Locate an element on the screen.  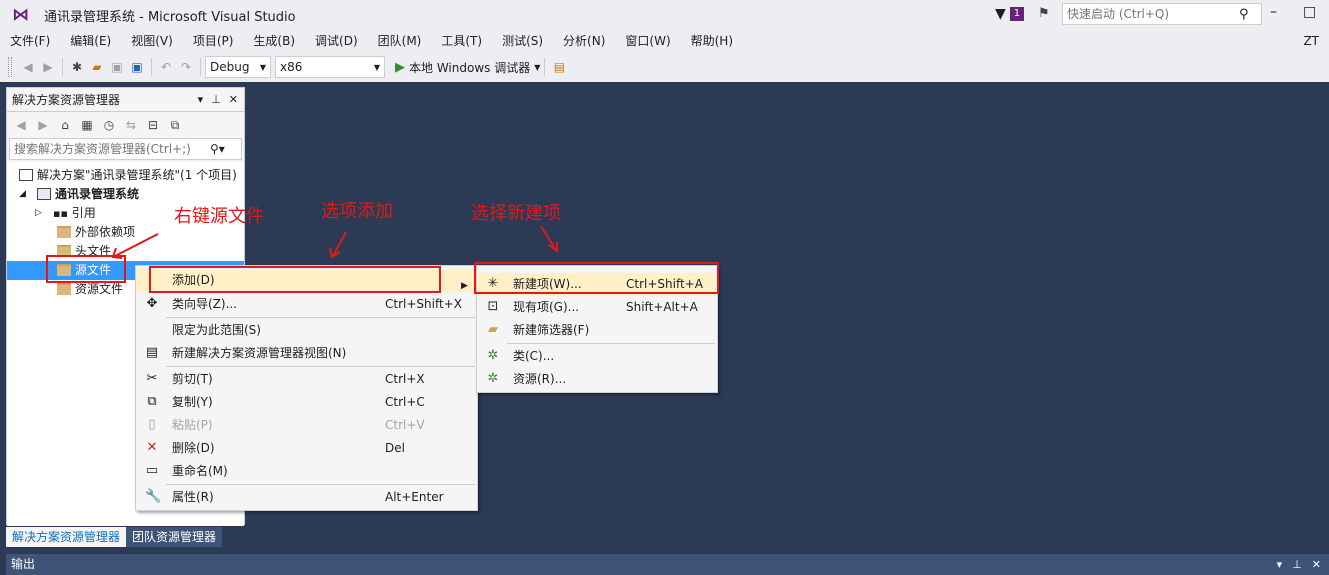
tab-solution-explorer: 解决方案资源管理器 is located at coordinates (66, 537).